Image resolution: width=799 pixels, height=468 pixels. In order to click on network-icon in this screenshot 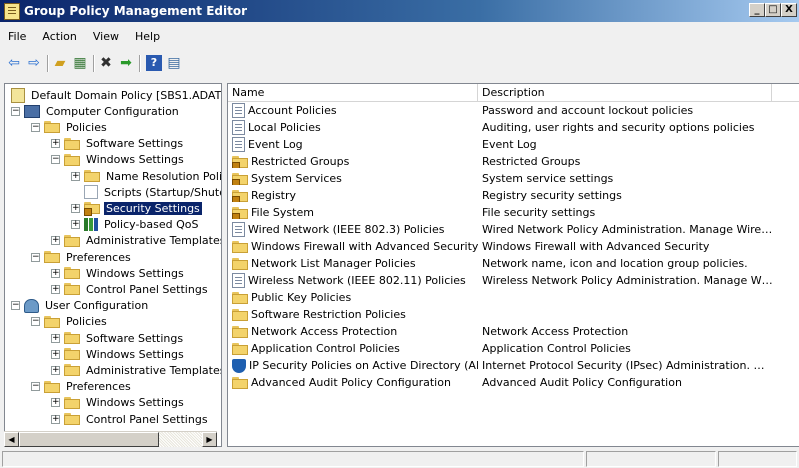, I will do `click(238, 229)`.